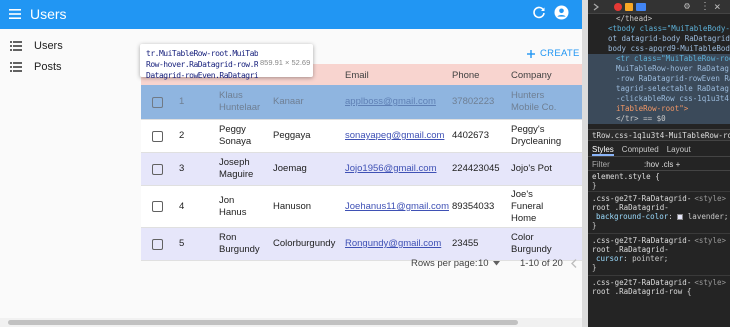 The height and width of the screenshot is (327, 730). What do you see at coordinates (357, 75) in the screenshot?
I see `column-header-email: Email` at bounding box center [357, 75].